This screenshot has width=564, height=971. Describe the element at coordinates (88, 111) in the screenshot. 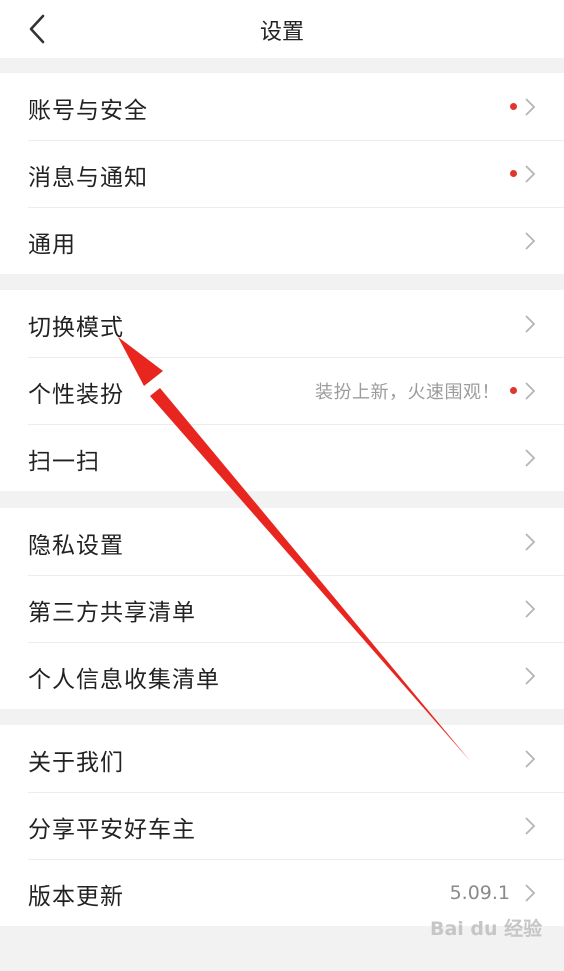

I see `settings-item-label: 账号与安全` at that location.